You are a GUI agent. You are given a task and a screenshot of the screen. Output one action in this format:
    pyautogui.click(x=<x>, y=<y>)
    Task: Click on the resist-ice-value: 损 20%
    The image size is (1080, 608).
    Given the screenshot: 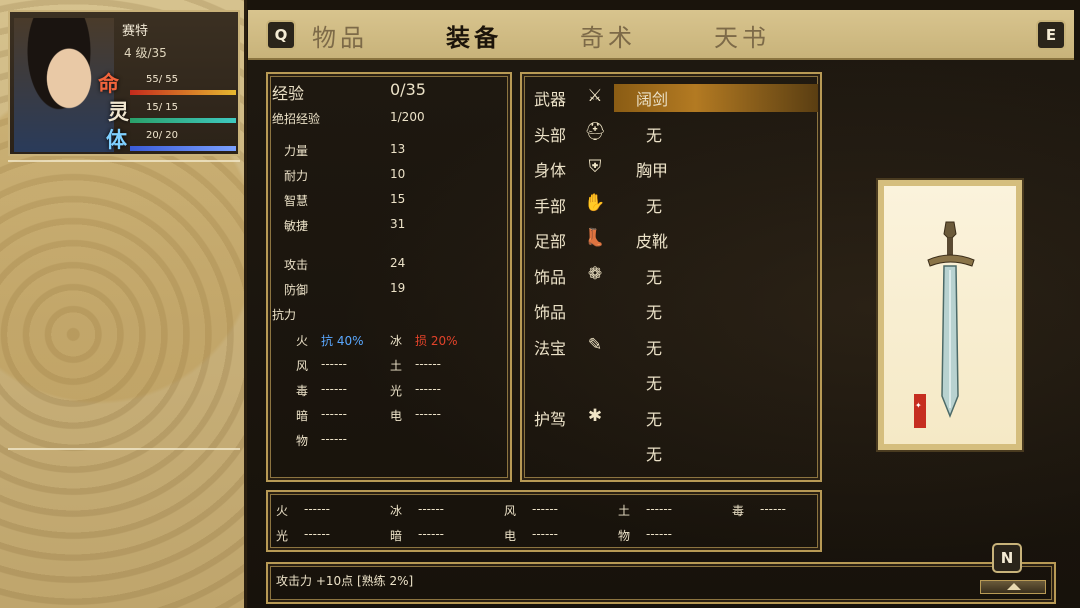 What is the action you would take?
    pyautogui.click(x=436, y=341)
    